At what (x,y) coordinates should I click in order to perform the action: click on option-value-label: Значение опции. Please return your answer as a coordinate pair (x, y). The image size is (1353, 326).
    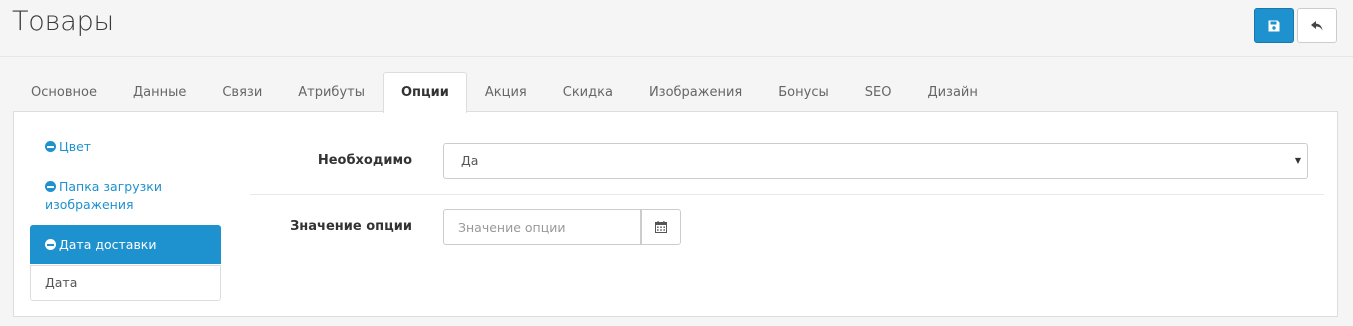
    Looking at the image, I should click on (351, 226).